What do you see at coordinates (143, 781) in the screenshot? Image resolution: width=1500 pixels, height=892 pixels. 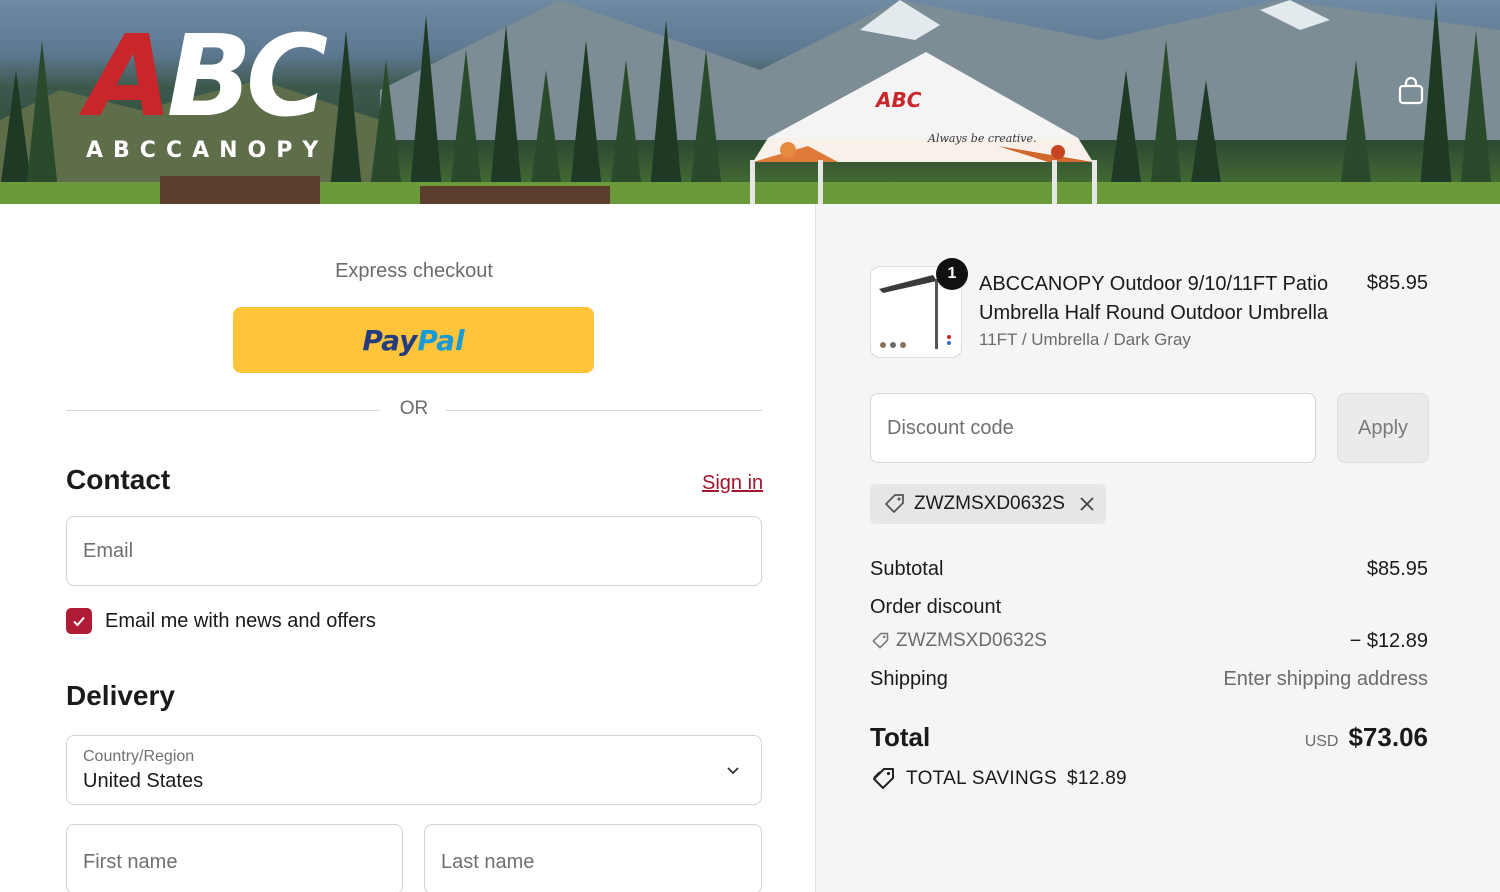 I see `country-value: United States` at bounding box center [143, 781].